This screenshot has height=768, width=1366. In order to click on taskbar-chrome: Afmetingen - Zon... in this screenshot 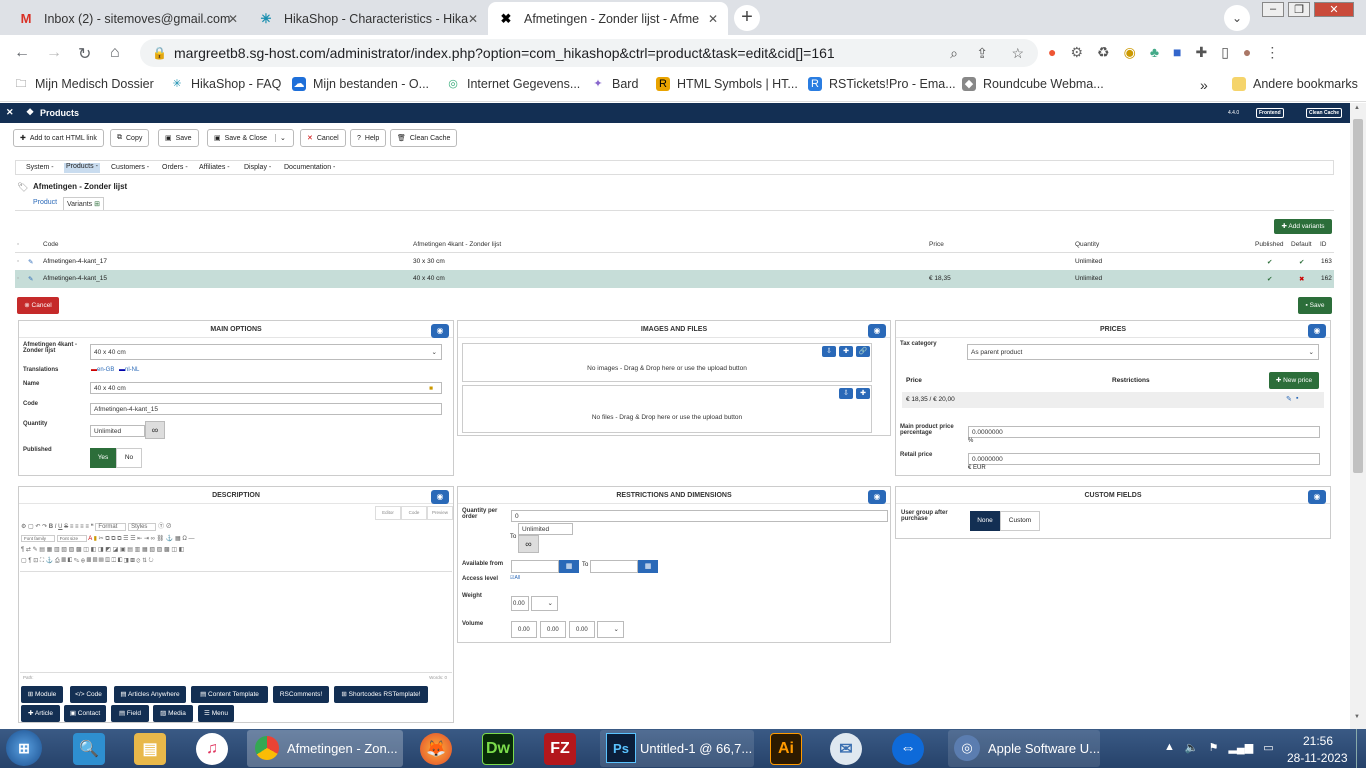, I will do `click(325, 748)`.